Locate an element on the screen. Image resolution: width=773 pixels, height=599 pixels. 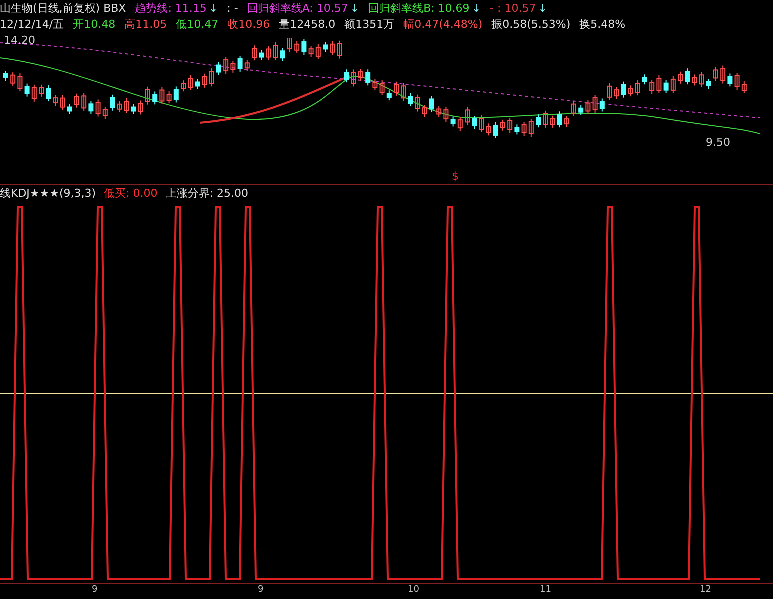
indicator-title: 线KDJ★★★(9,3,3) is located at coordinates (48, 193).